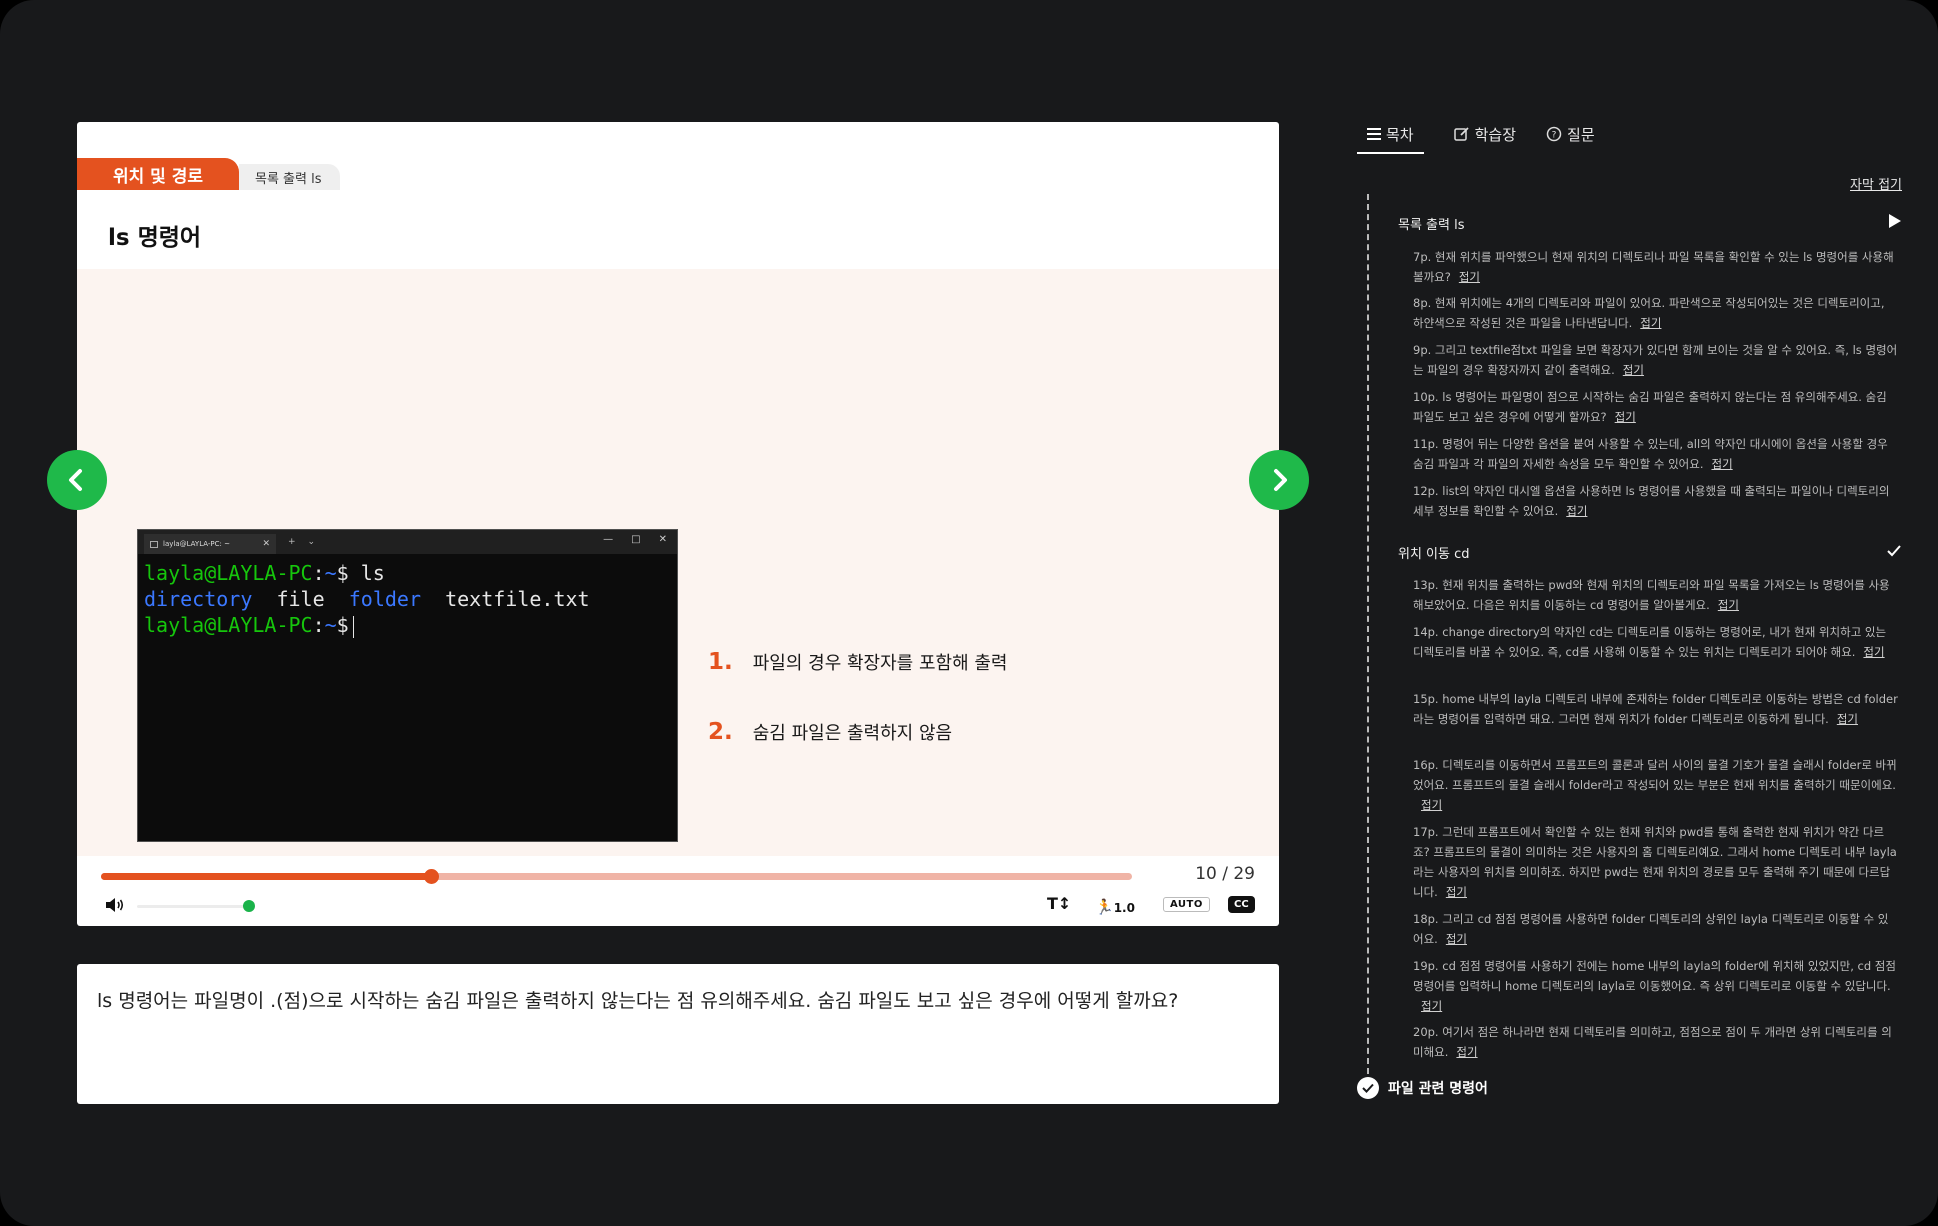 The width and height of the screenshot is (1938, 1226). I want to click on list-icon, so click(1374, 134).